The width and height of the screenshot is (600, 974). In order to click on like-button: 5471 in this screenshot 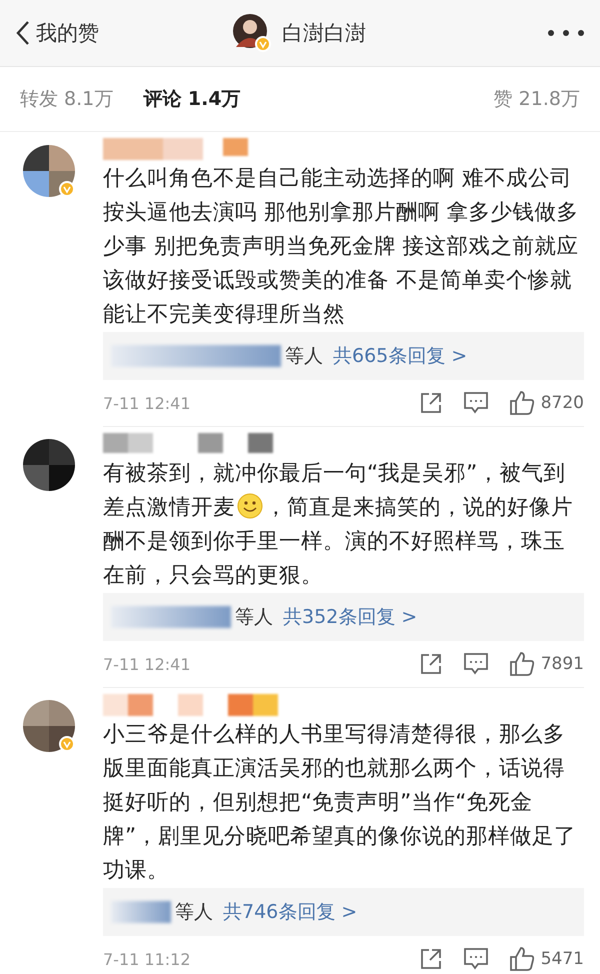, I will do `click(546, 959)`.